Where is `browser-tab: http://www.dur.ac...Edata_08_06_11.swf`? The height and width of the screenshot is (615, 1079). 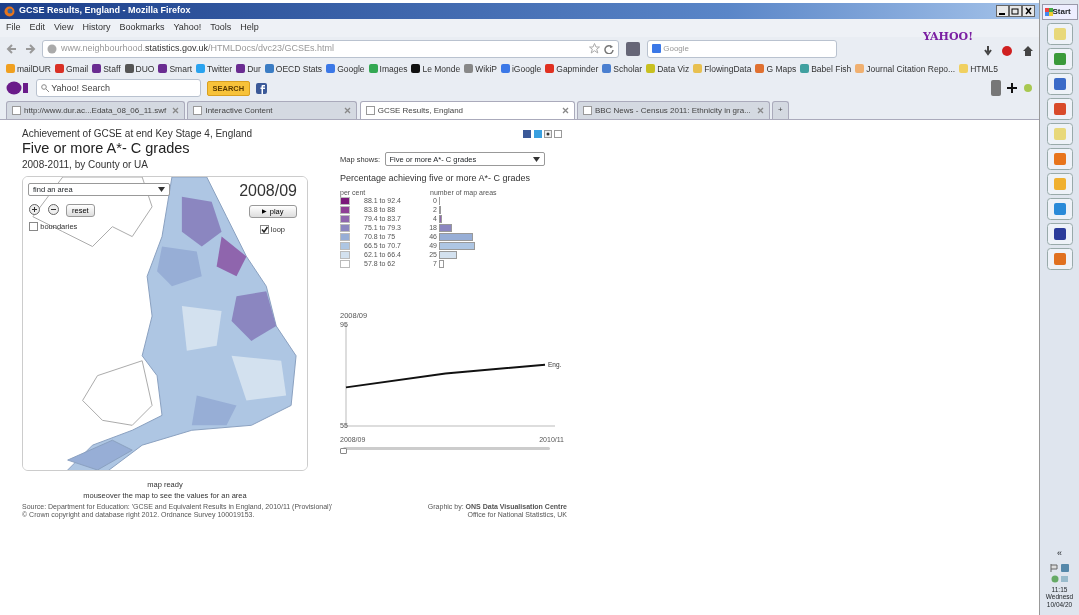 browser-tab: http://www.dur.ac...Edata_08_06_11.swf is located at coordinates (96, 110).